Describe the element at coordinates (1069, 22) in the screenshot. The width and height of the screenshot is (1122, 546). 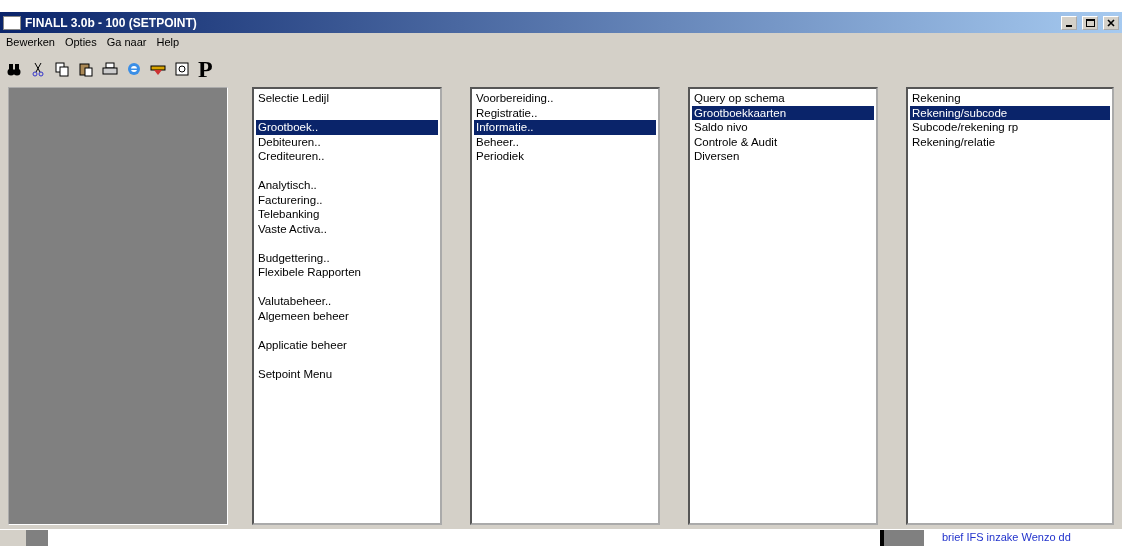
I see `minimize-button` at that location.